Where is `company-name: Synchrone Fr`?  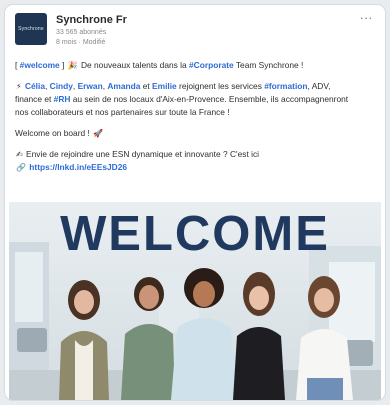
company-name: Synchrone Fr is located at coordinates (91, 20).